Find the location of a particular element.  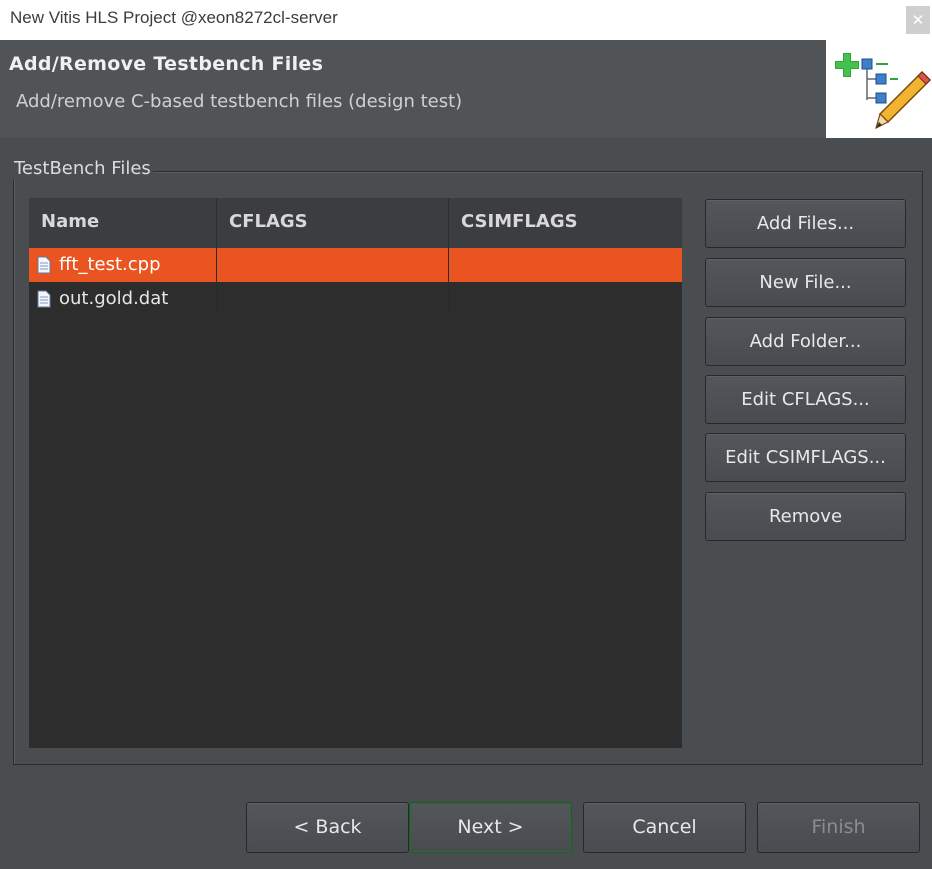

row-name: fft_test.cpp is located at coordinates (110, 264).